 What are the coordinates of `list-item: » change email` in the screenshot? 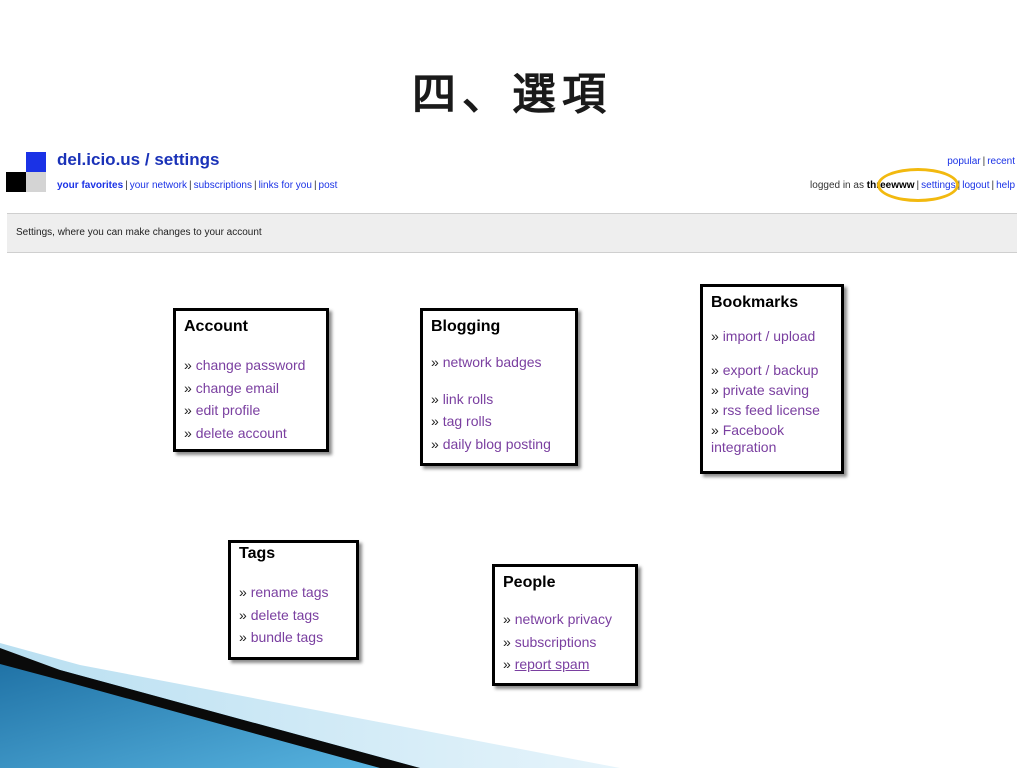 It's located at (231, 387).